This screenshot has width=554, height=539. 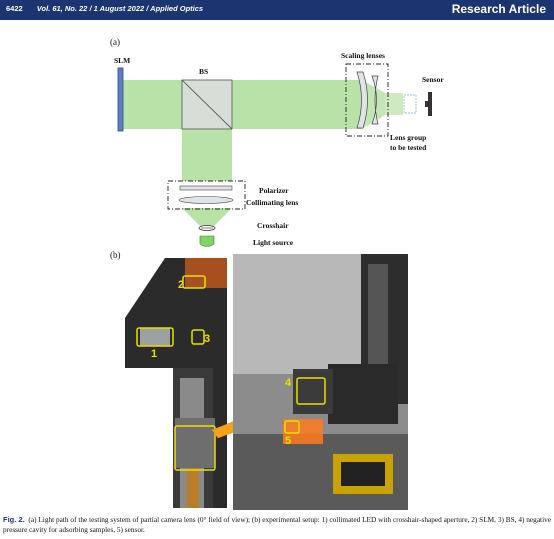 I want to click on beam-horizontal-left, so click(x=242, y=104).